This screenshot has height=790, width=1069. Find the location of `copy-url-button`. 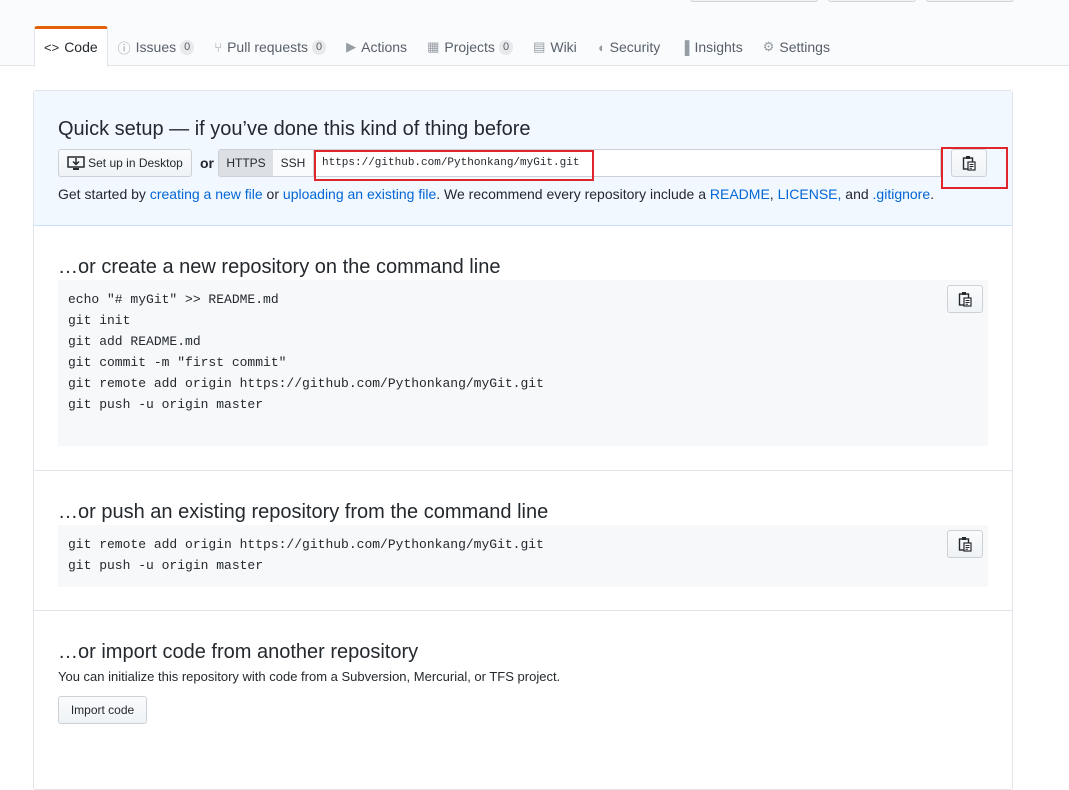

copy-url-button is located at coordinates (969, 163).